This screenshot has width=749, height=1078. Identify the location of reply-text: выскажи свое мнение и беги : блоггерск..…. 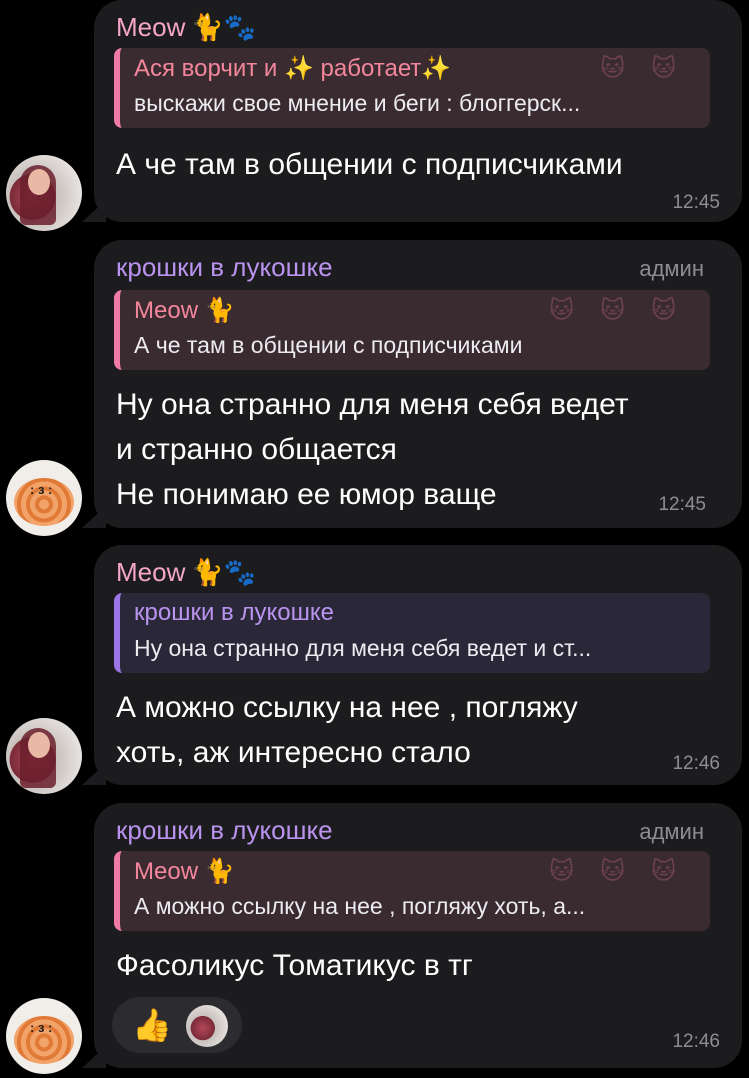
(357, 103).